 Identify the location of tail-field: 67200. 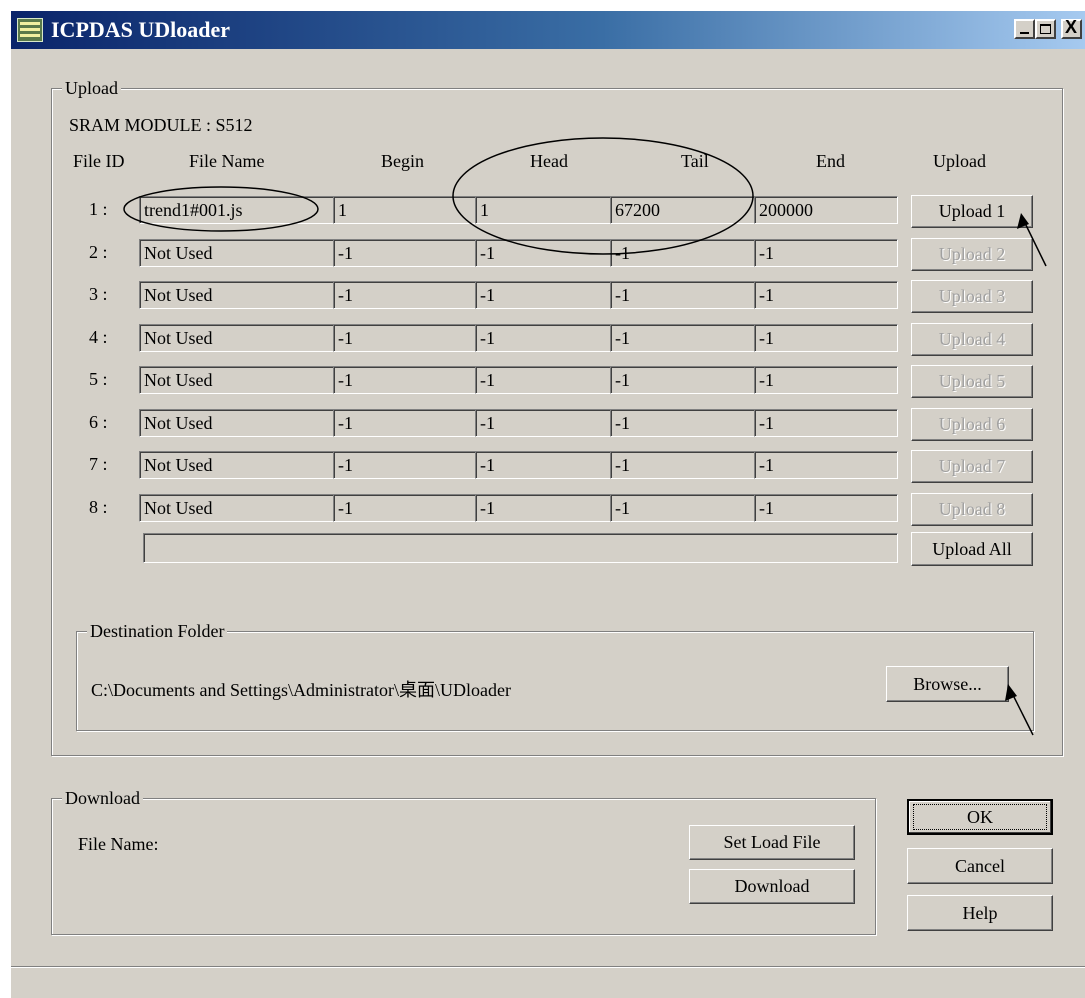
(682, 210).